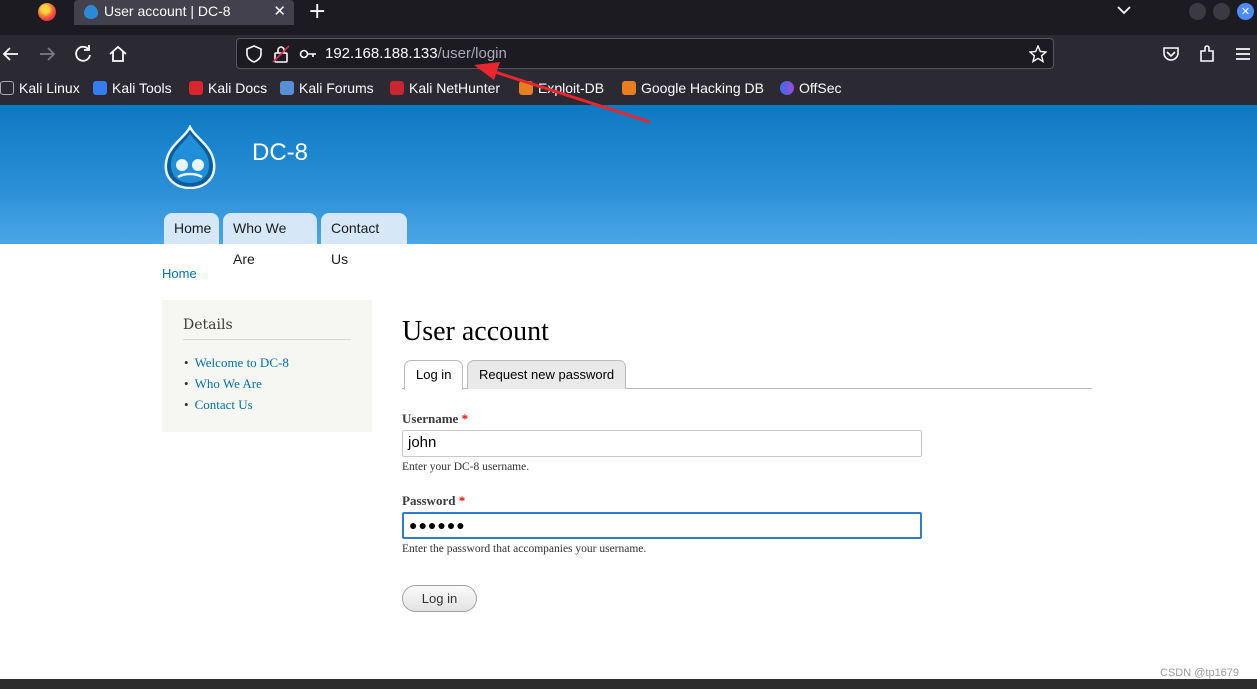 The image size is (1257, 689). Describe the element at coordinates (787, 88) in the screenshot. I see `offsec-icon` at that location.